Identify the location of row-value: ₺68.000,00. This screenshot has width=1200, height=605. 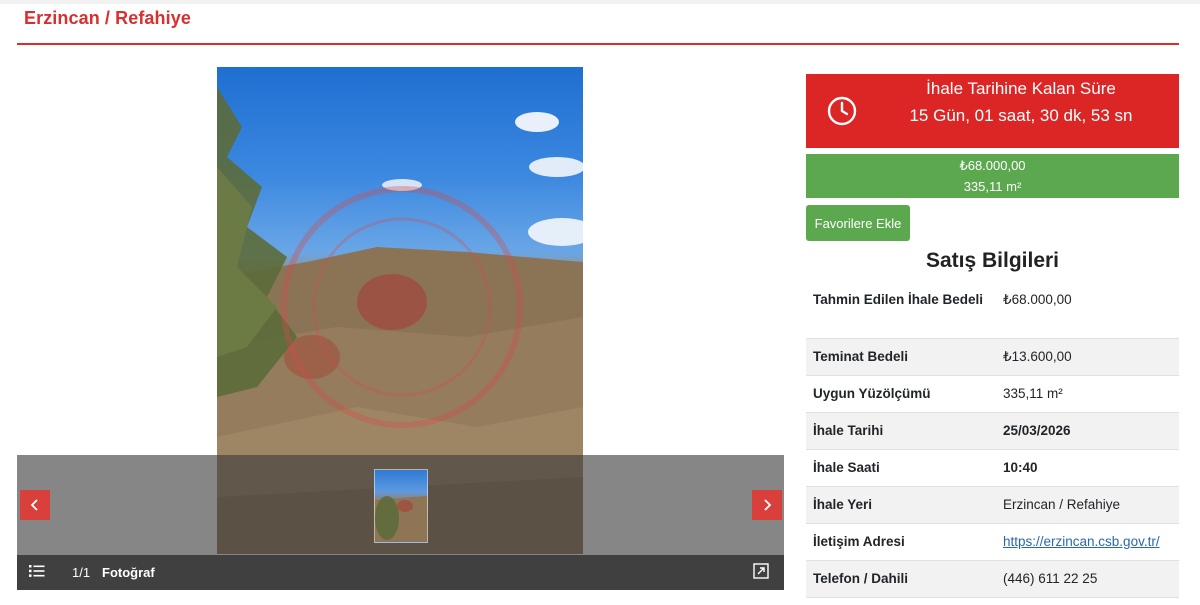
(1037, 299).